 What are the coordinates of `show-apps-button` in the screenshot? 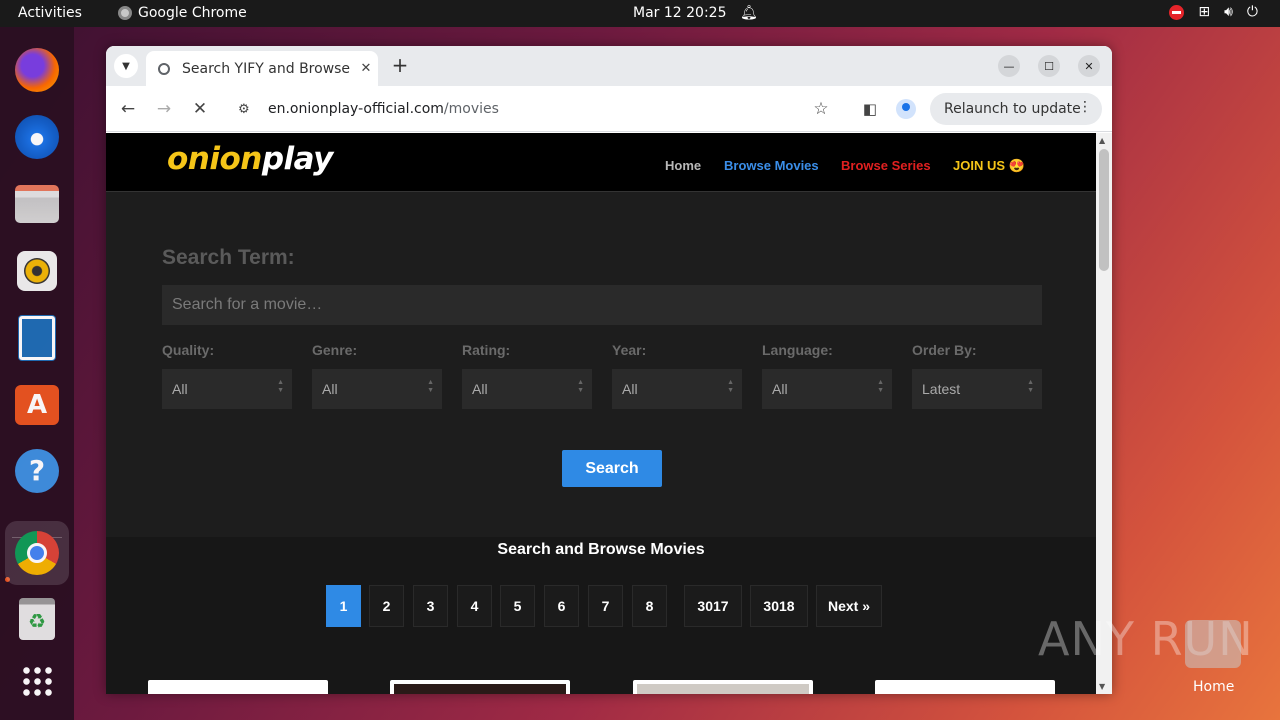 It's located at (37, 681).